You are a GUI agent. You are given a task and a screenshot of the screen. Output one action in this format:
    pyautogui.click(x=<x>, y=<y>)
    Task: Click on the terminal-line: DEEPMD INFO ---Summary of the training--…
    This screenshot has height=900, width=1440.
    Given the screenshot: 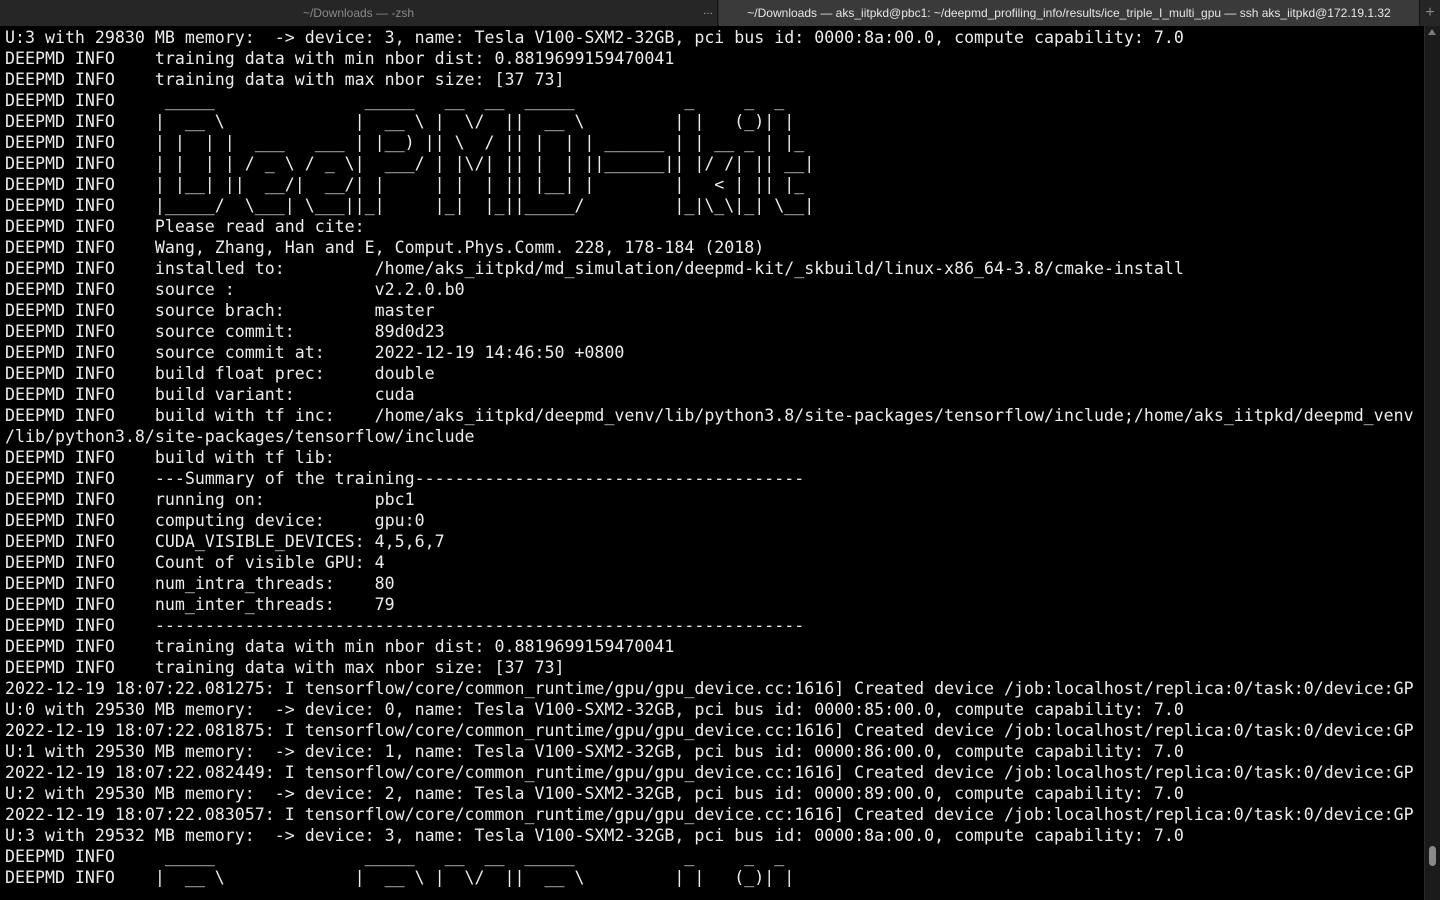 What is the action you would take?
    pyautogui.click(x=405, y=478)
    